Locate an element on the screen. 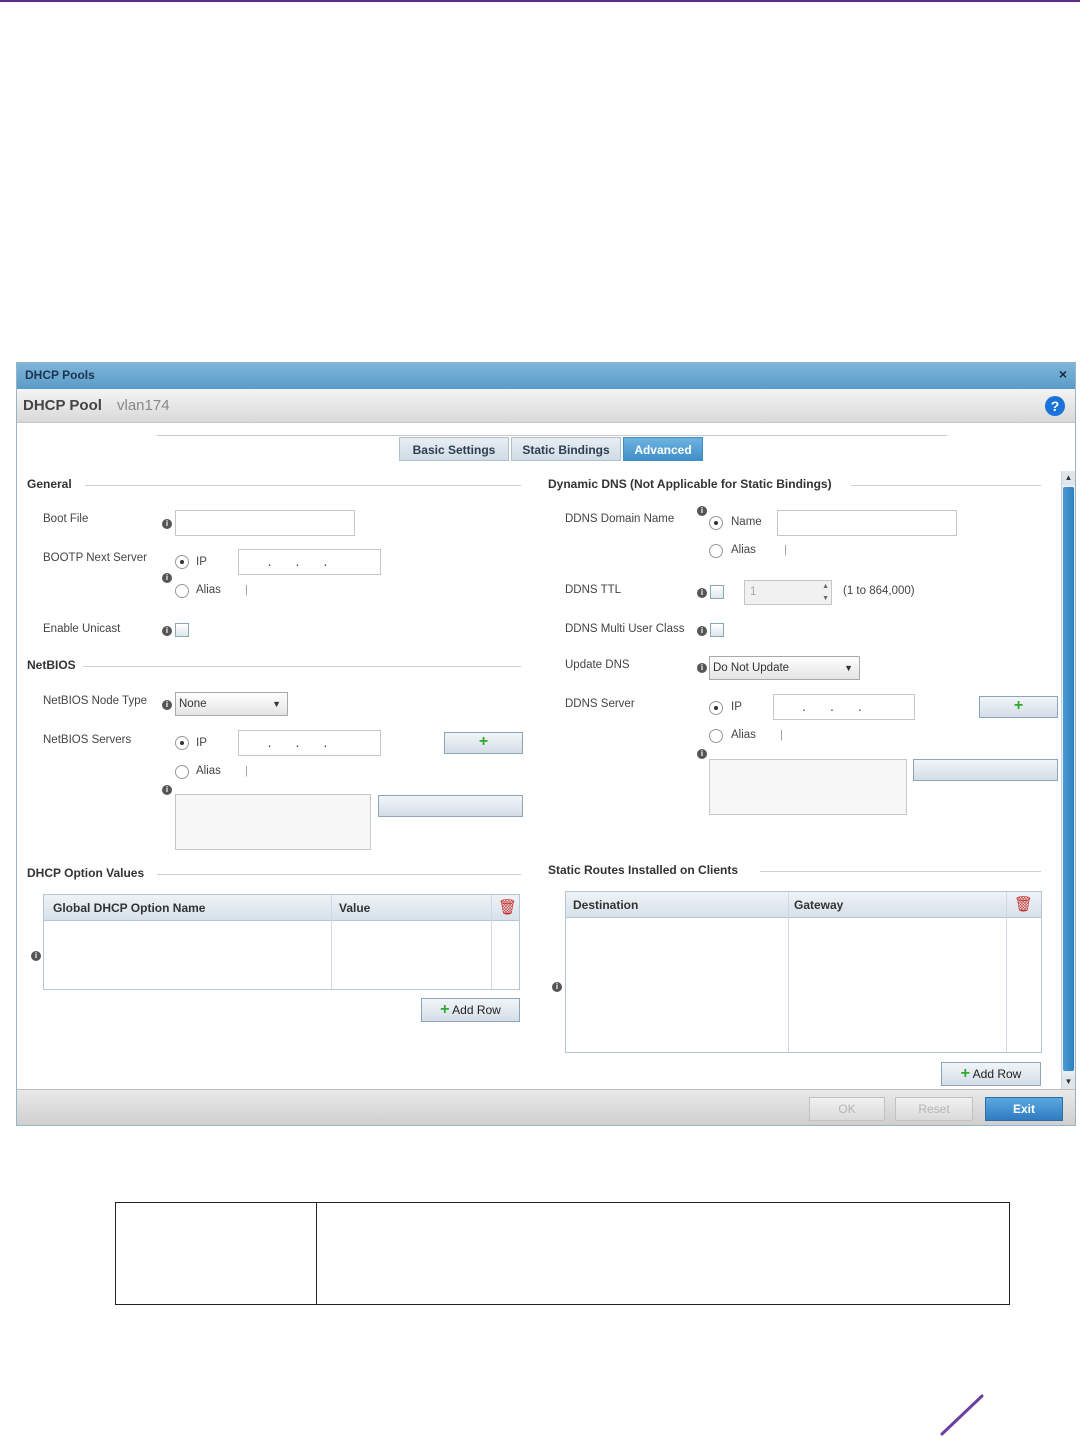 Image resolution: width=1080 pixels, height=1436 pixels. tab-basic-settings: Basic Settings is located at coordinates (454, 449).